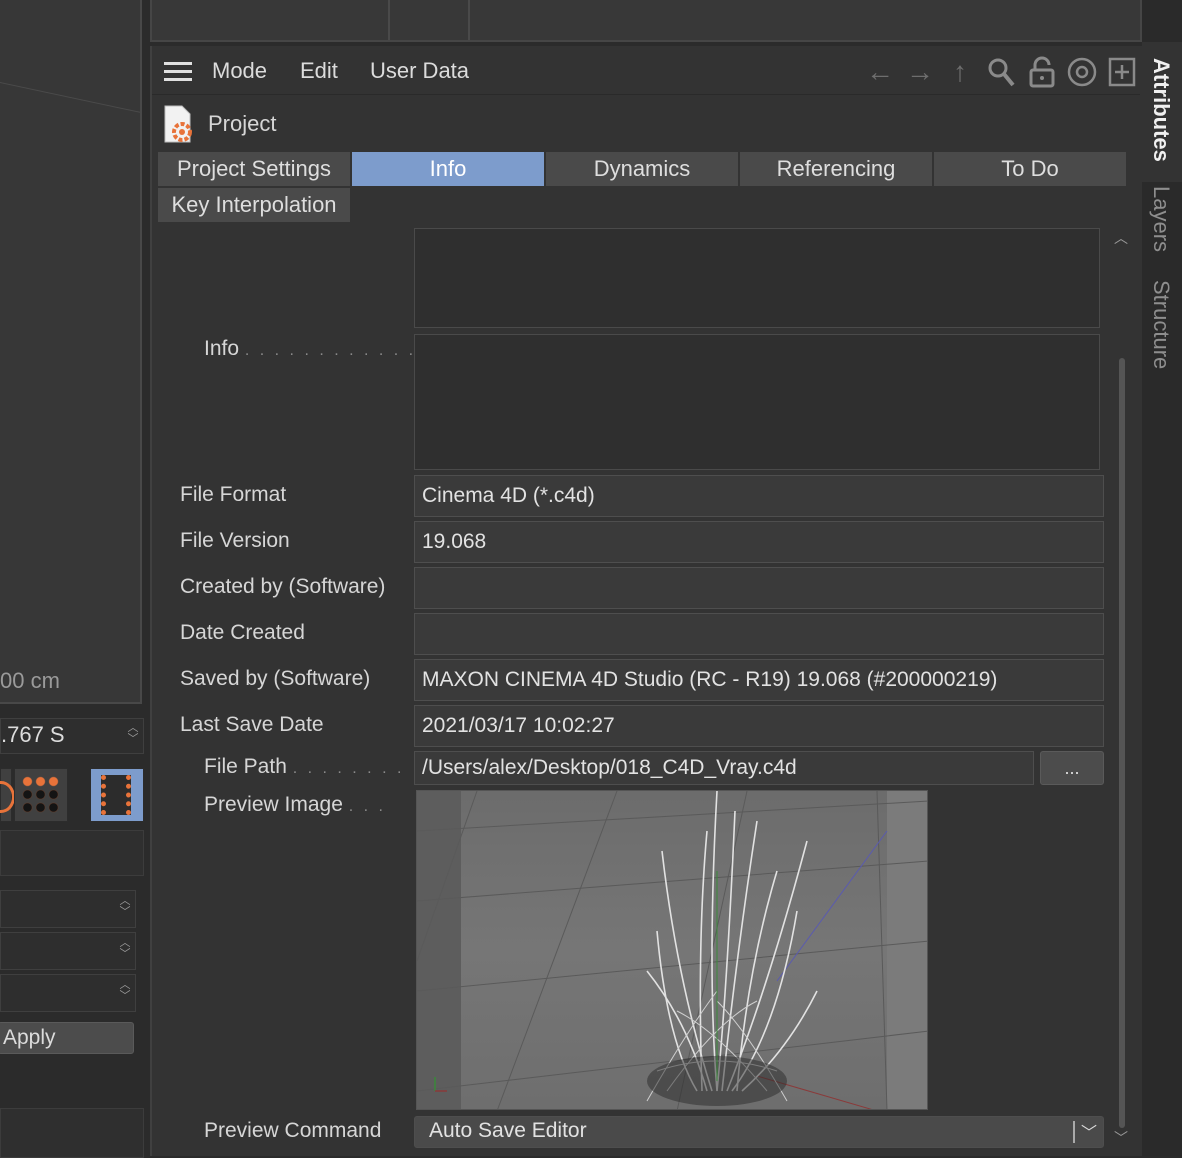 This screenshot has width=1182, height=1158. What do you see at coordinates (68, 951) in the screenshot?
I see `left-field-2: ︿ ﹀` at bounding box center [68, 951].